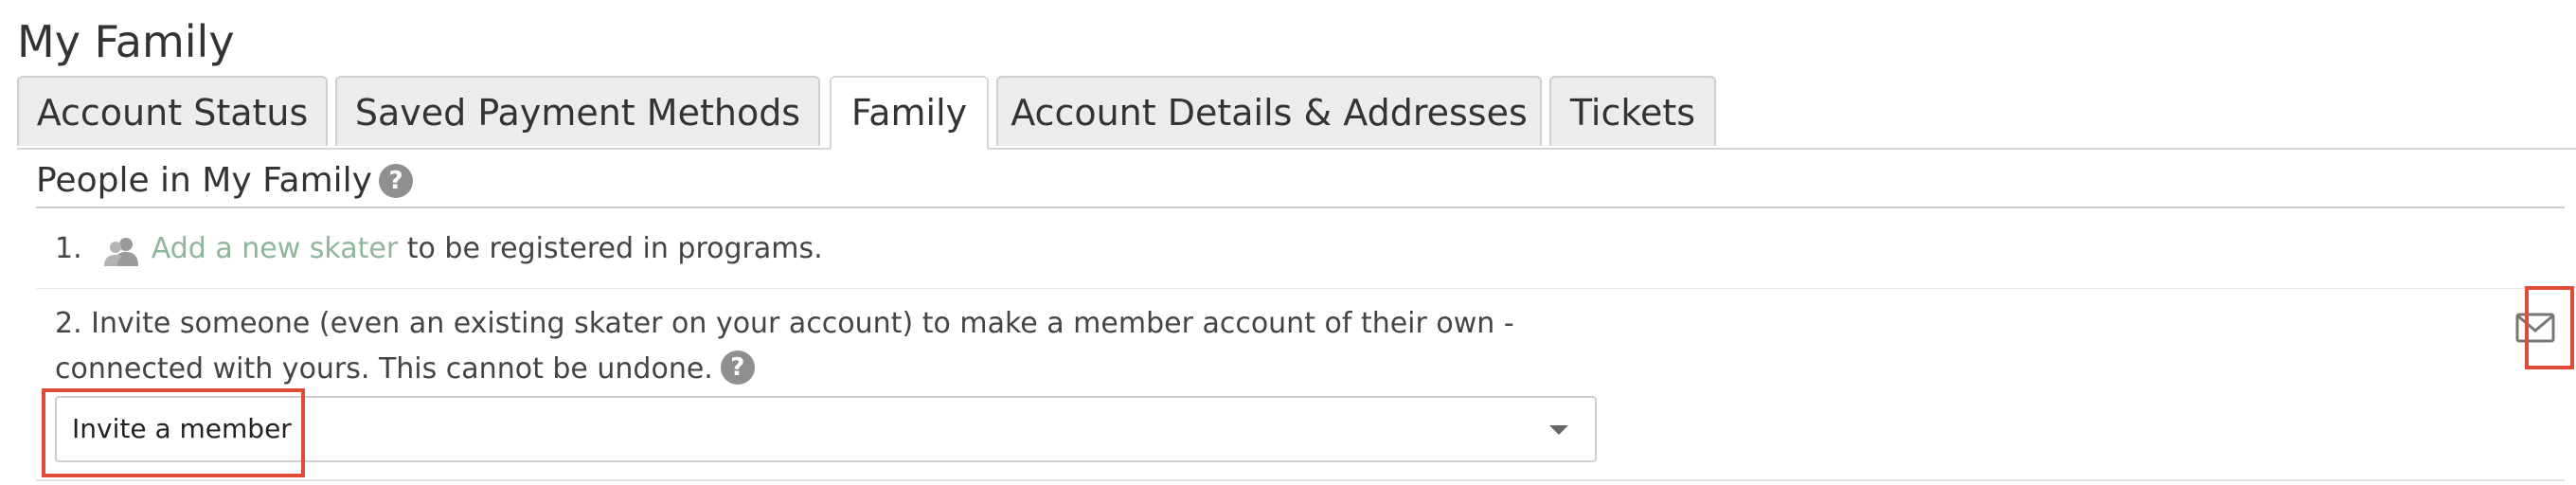  Describe the element at coordinates (68, 249) in the screenshot. I see `step-number: 1.` at that location.